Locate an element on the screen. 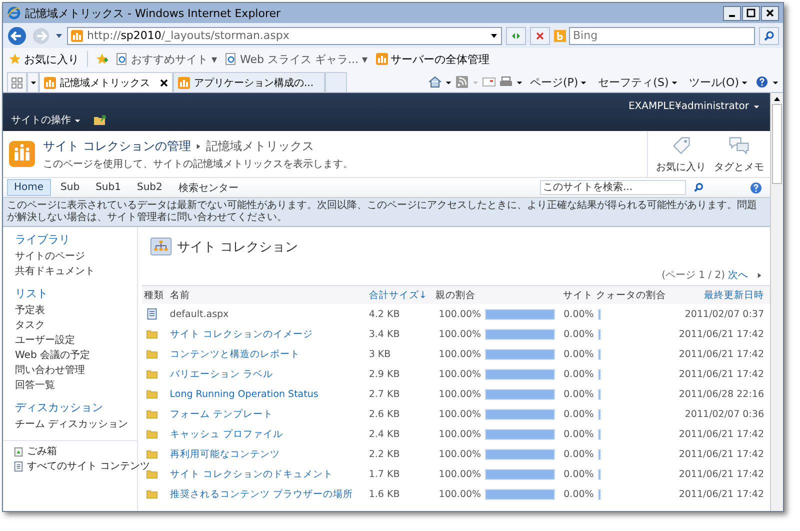 The height and width of the screenshot is (531, 800). nav-tab: 検索センター is located at coordinates (208, 187).